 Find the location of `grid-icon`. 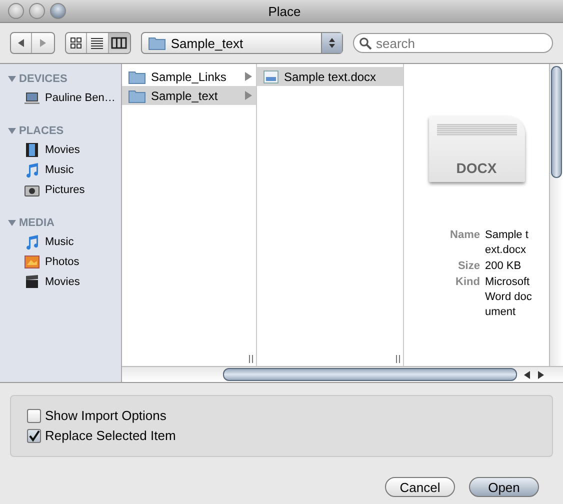

grid-icon is located at coordinates (76, 43).